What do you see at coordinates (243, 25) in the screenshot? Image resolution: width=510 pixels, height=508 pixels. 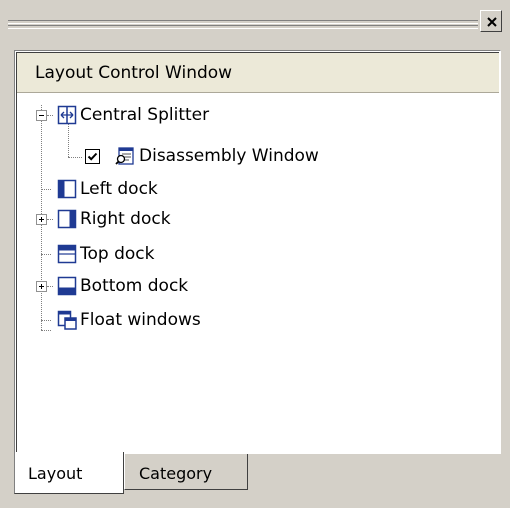 I see `toolbar-grip` at bounding box center [243, 25].